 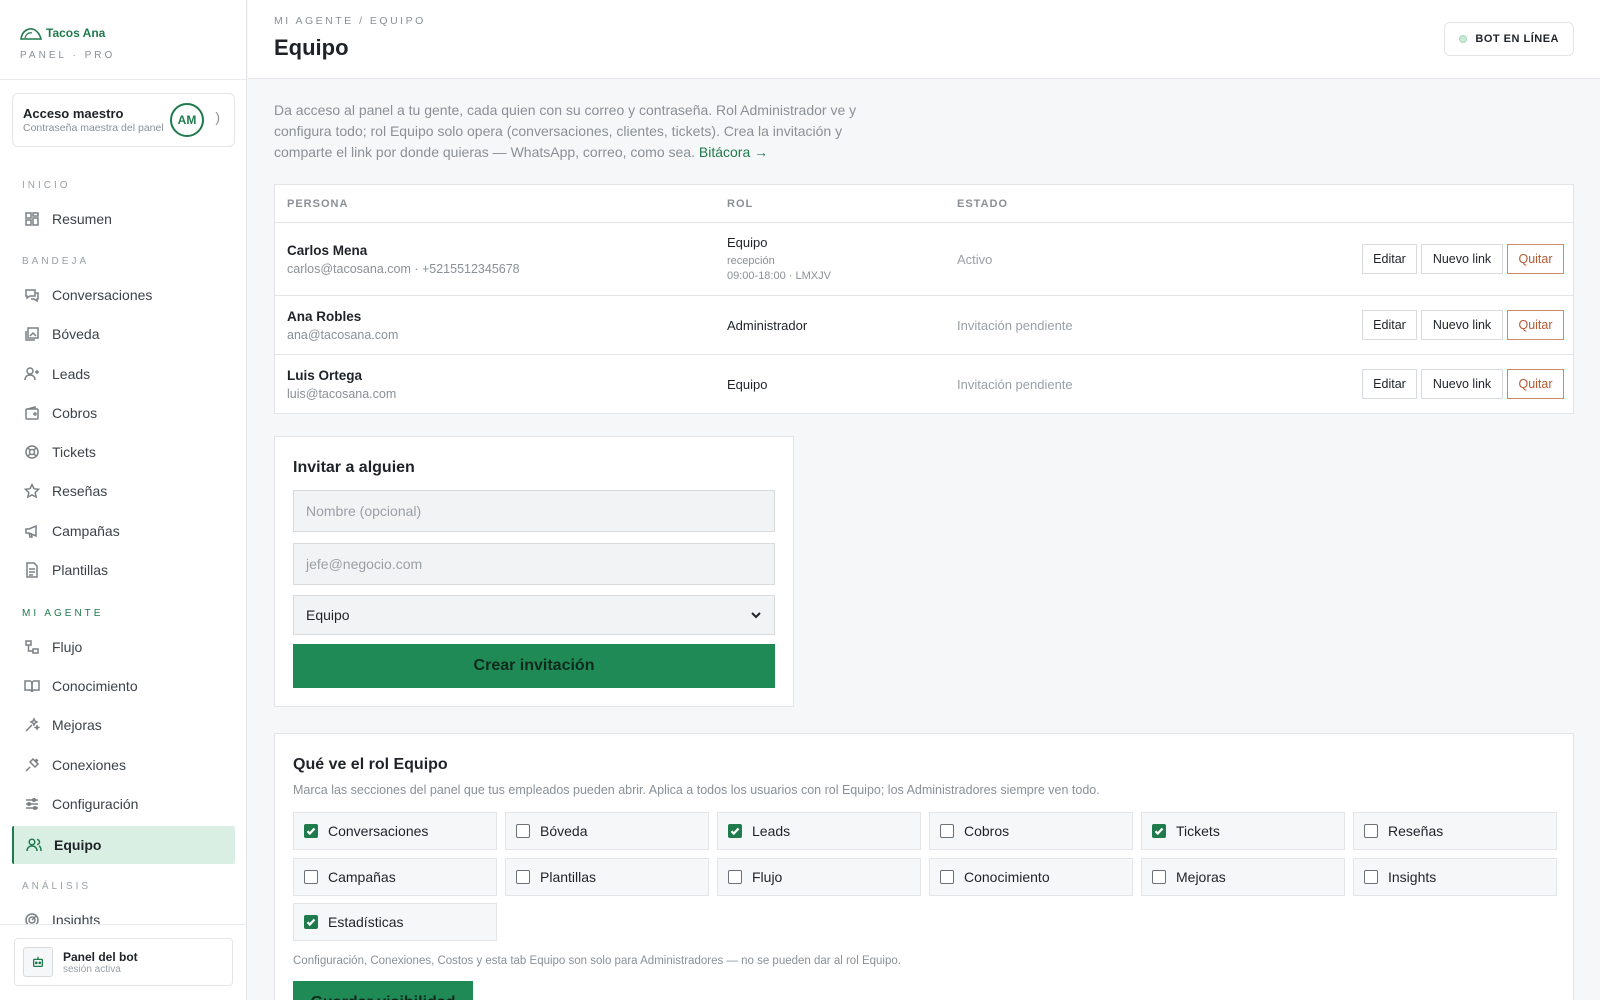 I want to click on section-checkbox-label: Cobros, so click(x=987, y=831).